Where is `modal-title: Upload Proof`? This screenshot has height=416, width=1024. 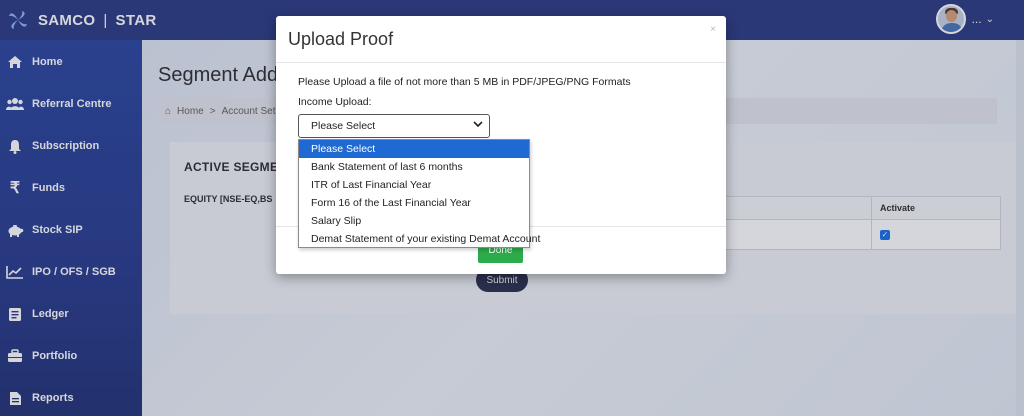
modal-title: Upload Proof is located at coordinates (341, 39).